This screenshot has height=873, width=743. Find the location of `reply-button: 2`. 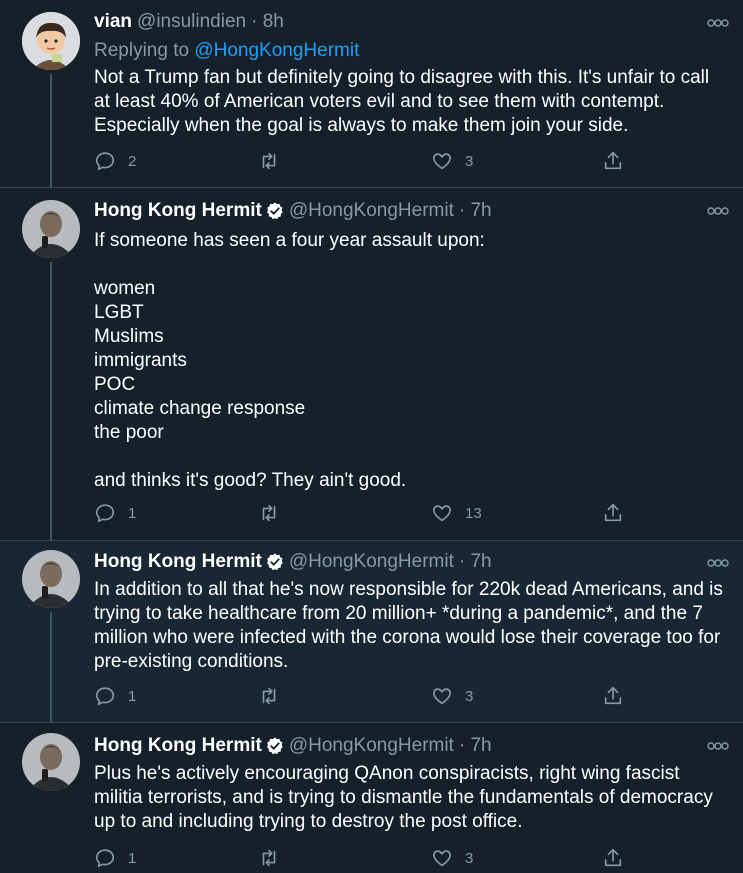

reply-button: 2 is located at coordinates (115, 161).